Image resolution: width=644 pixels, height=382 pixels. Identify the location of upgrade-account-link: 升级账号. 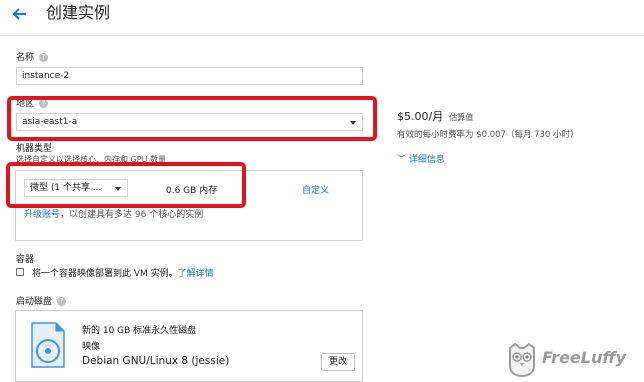
(42, 215).